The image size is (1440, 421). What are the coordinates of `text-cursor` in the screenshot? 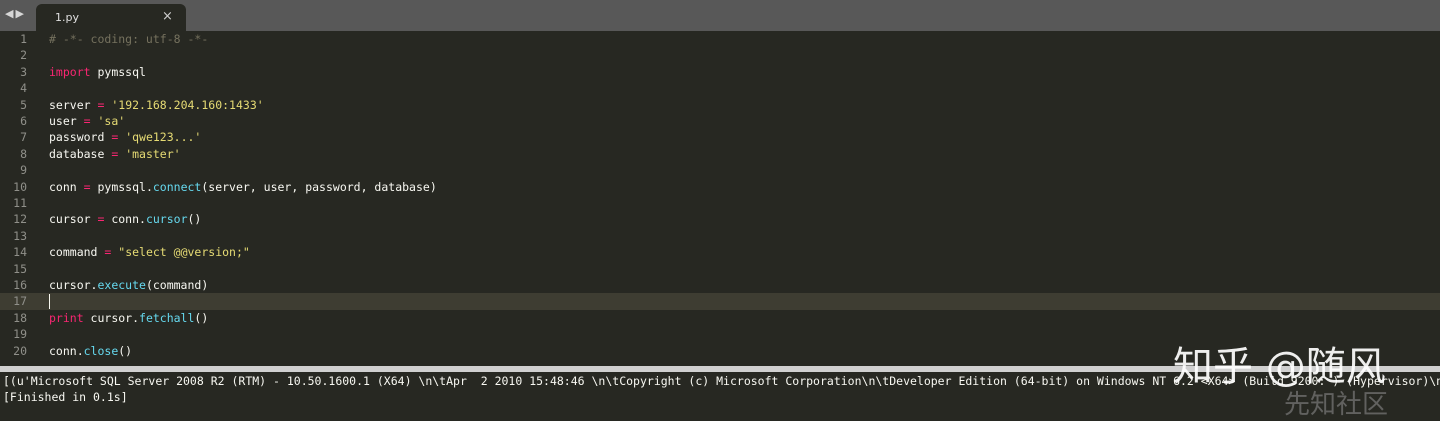 It's located at (49, 302).